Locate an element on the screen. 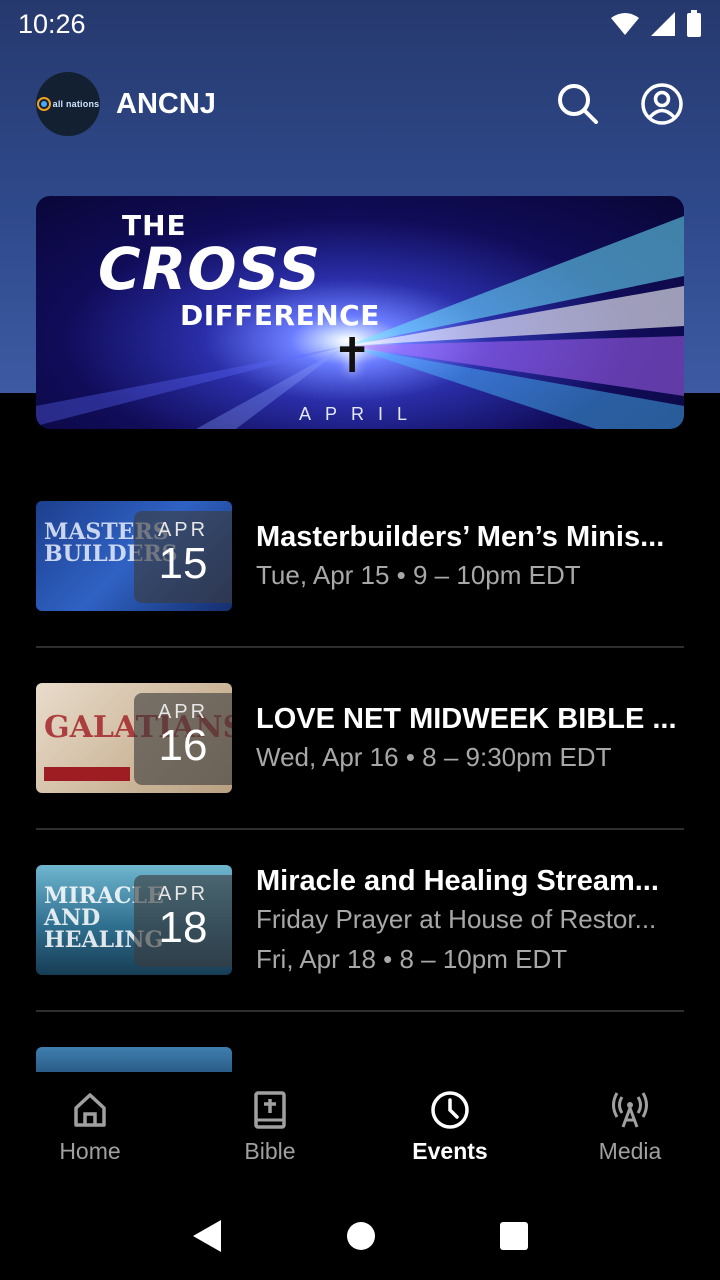 The image size is (720, 1280). nav-events-label: Events is located at coordinates (450, 1151).